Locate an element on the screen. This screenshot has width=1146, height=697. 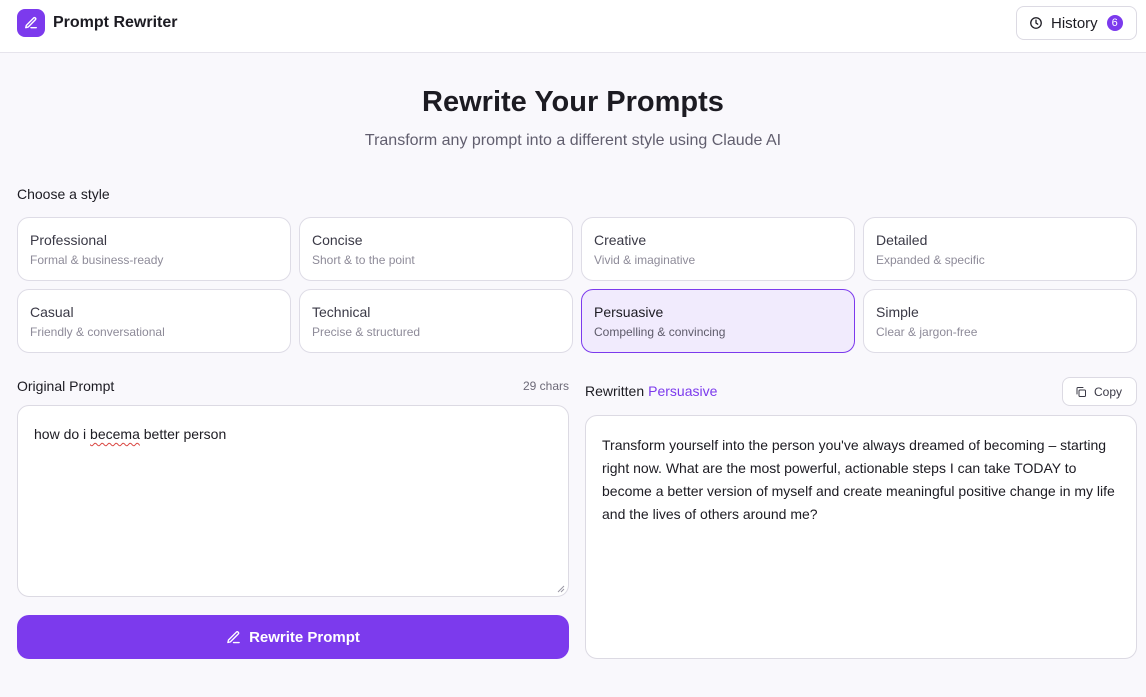
style-description: Clear & jargon-free is located at coordinates (927, 332).